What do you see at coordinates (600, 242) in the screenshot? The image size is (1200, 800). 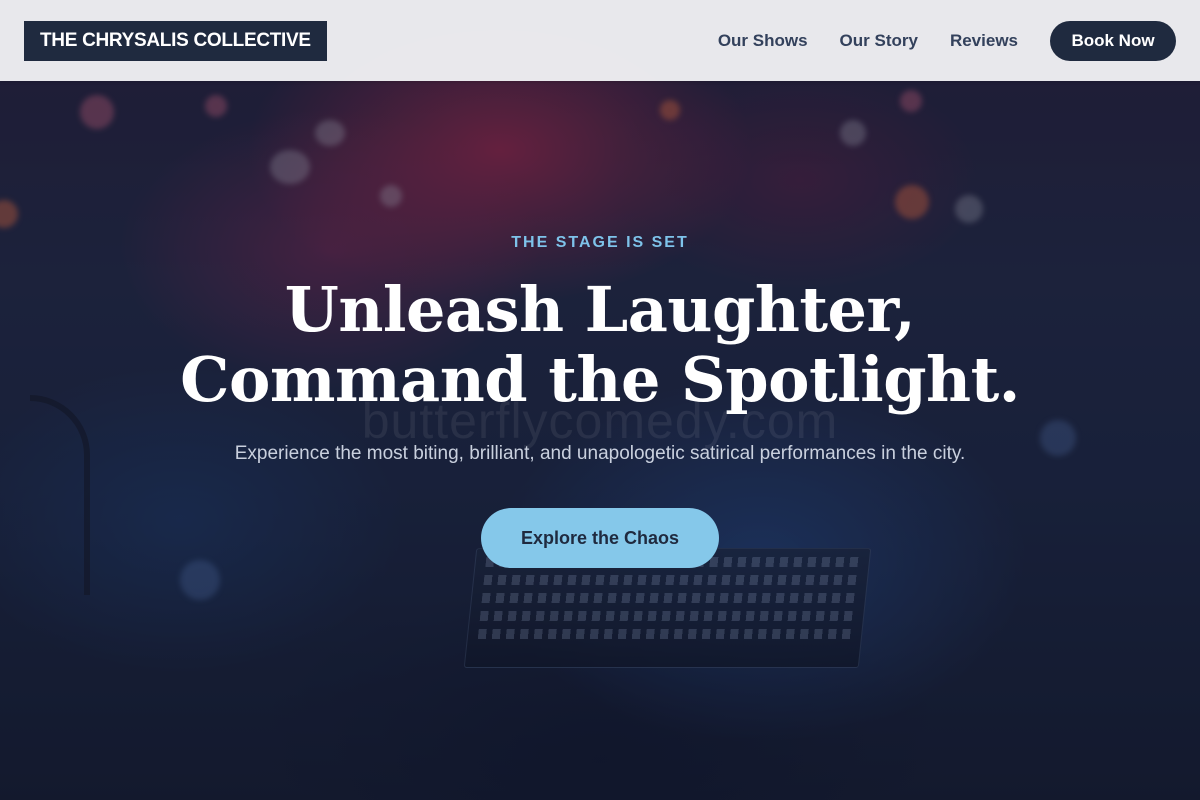 I see `hero-eyebrow: THE STAGE IS SET` at bounding box center [600, 242].